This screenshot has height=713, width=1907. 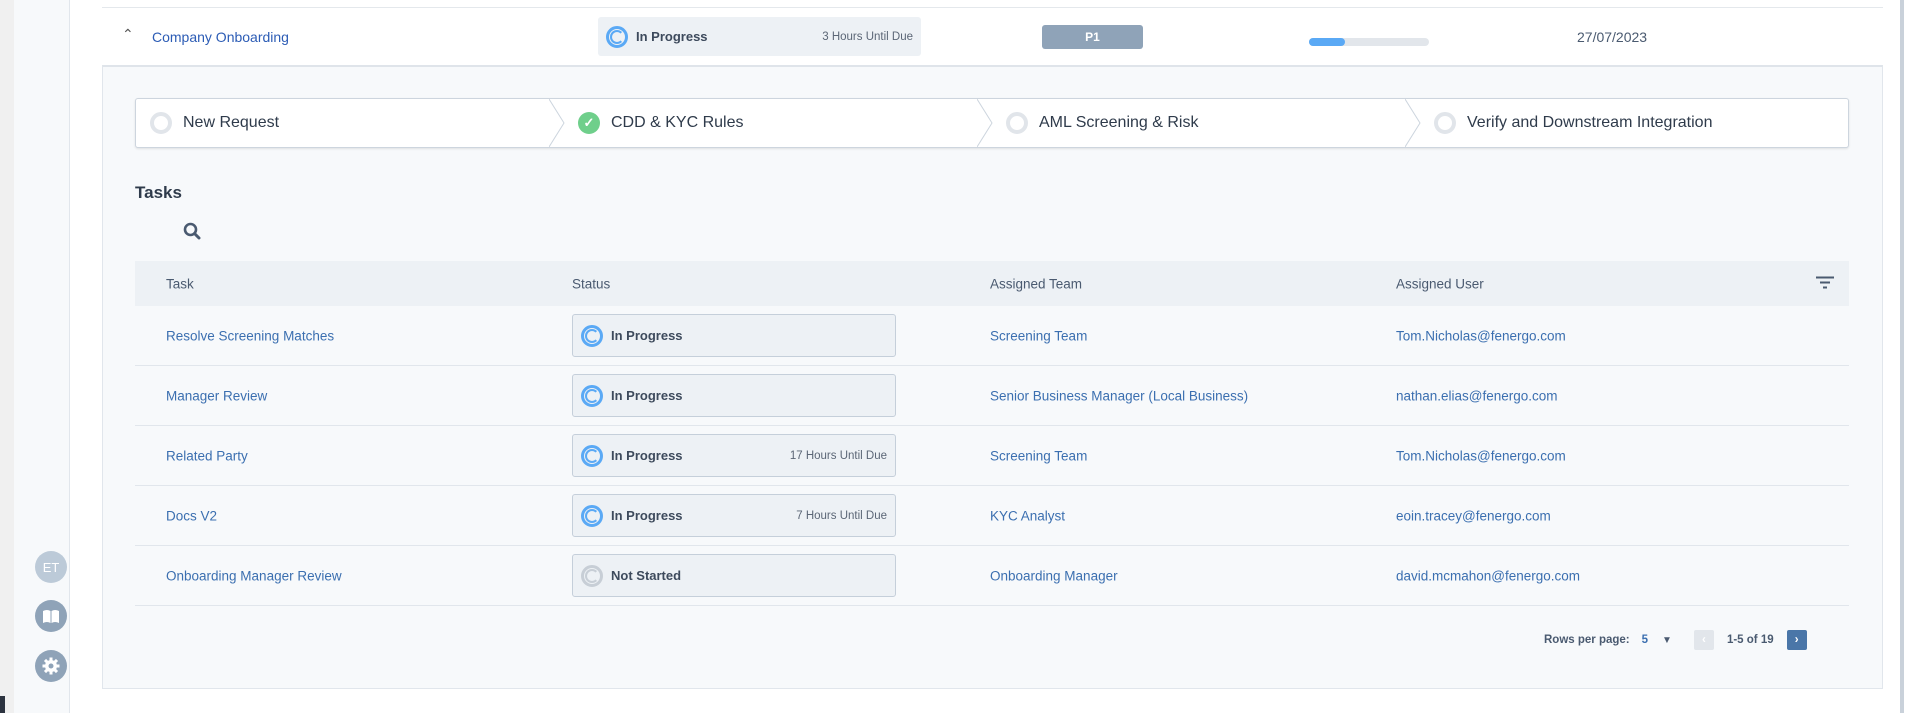 I want to click on check-icon: ✓, so click(x=589, y=123).